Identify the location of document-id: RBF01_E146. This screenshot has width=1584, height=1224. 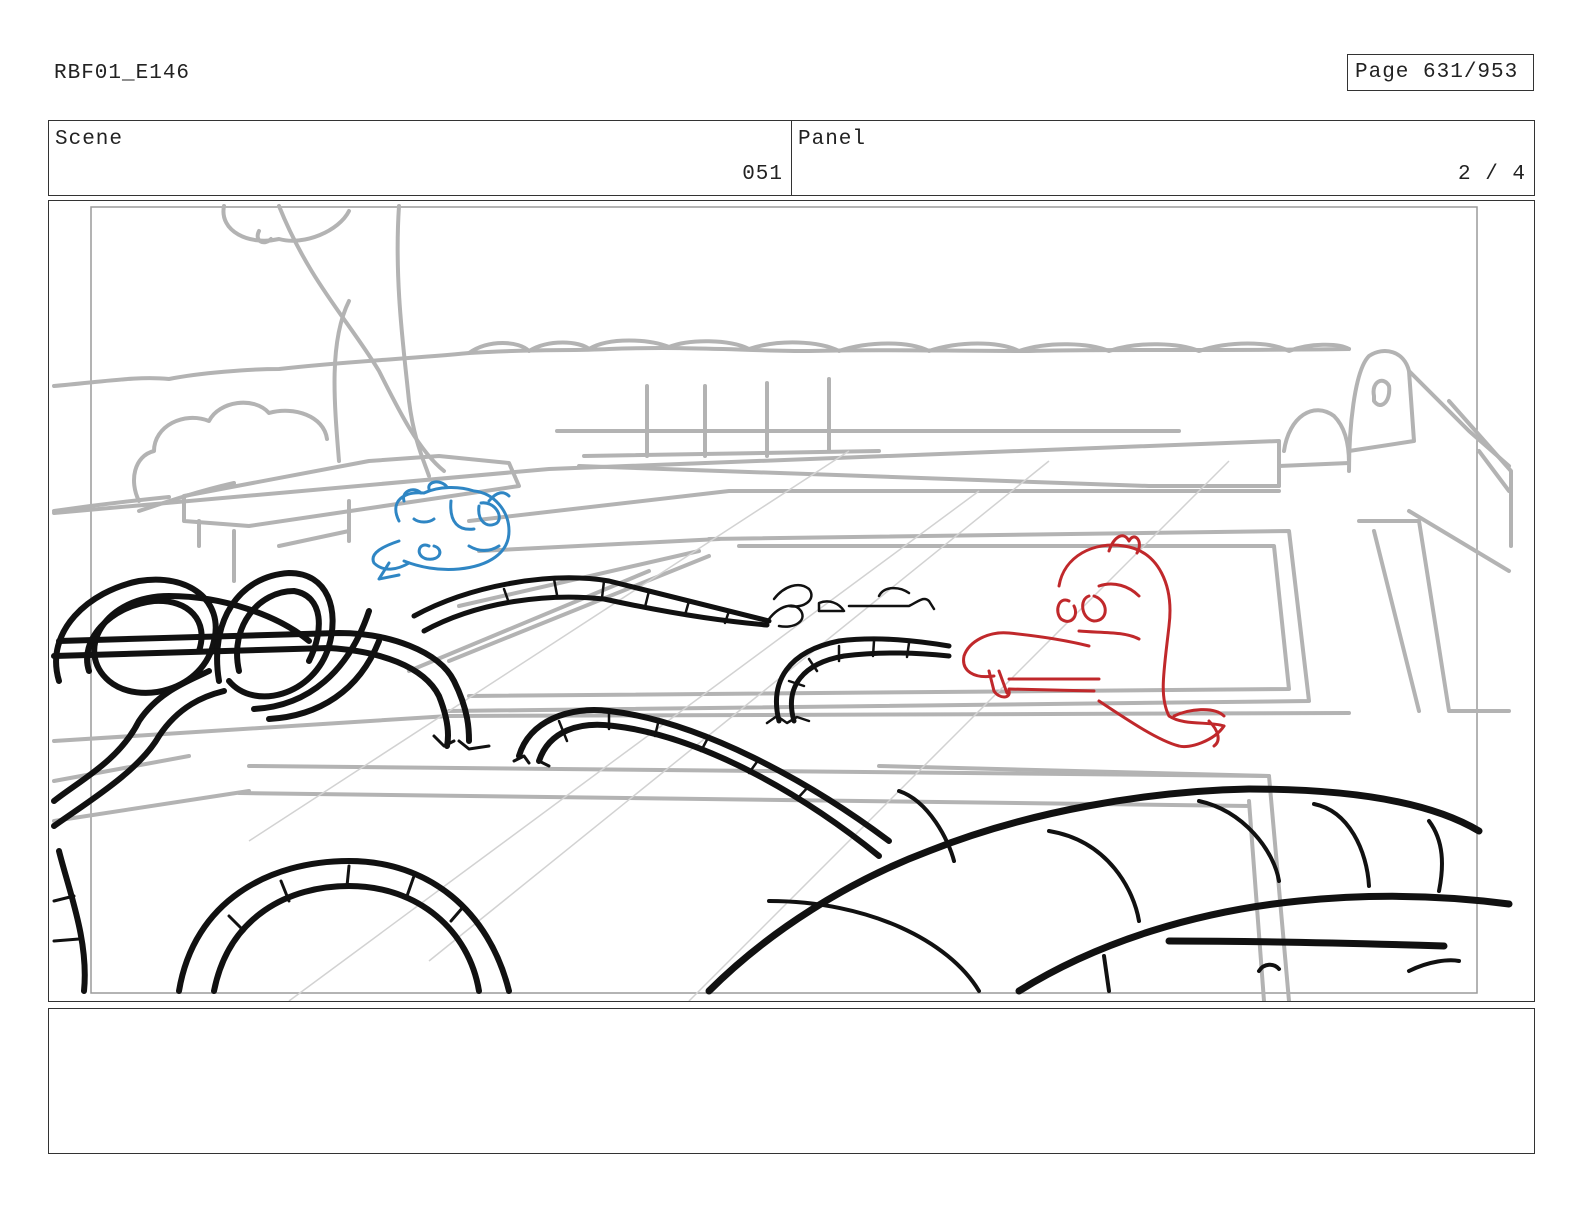
(122, 73).